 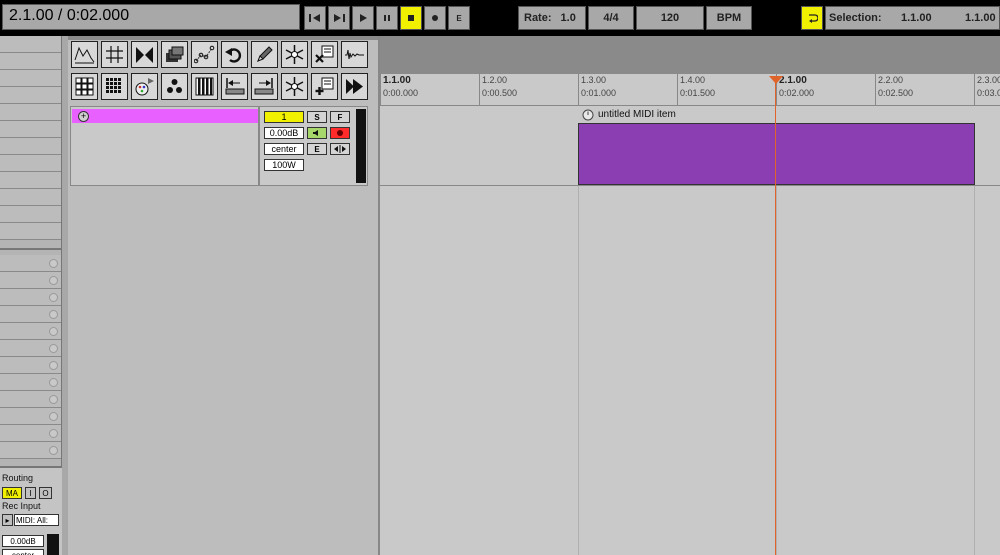 What do you see at coordinates (204, 54) in the screenshot?
I see `automation-points-button` at bounding box center [204, 54].